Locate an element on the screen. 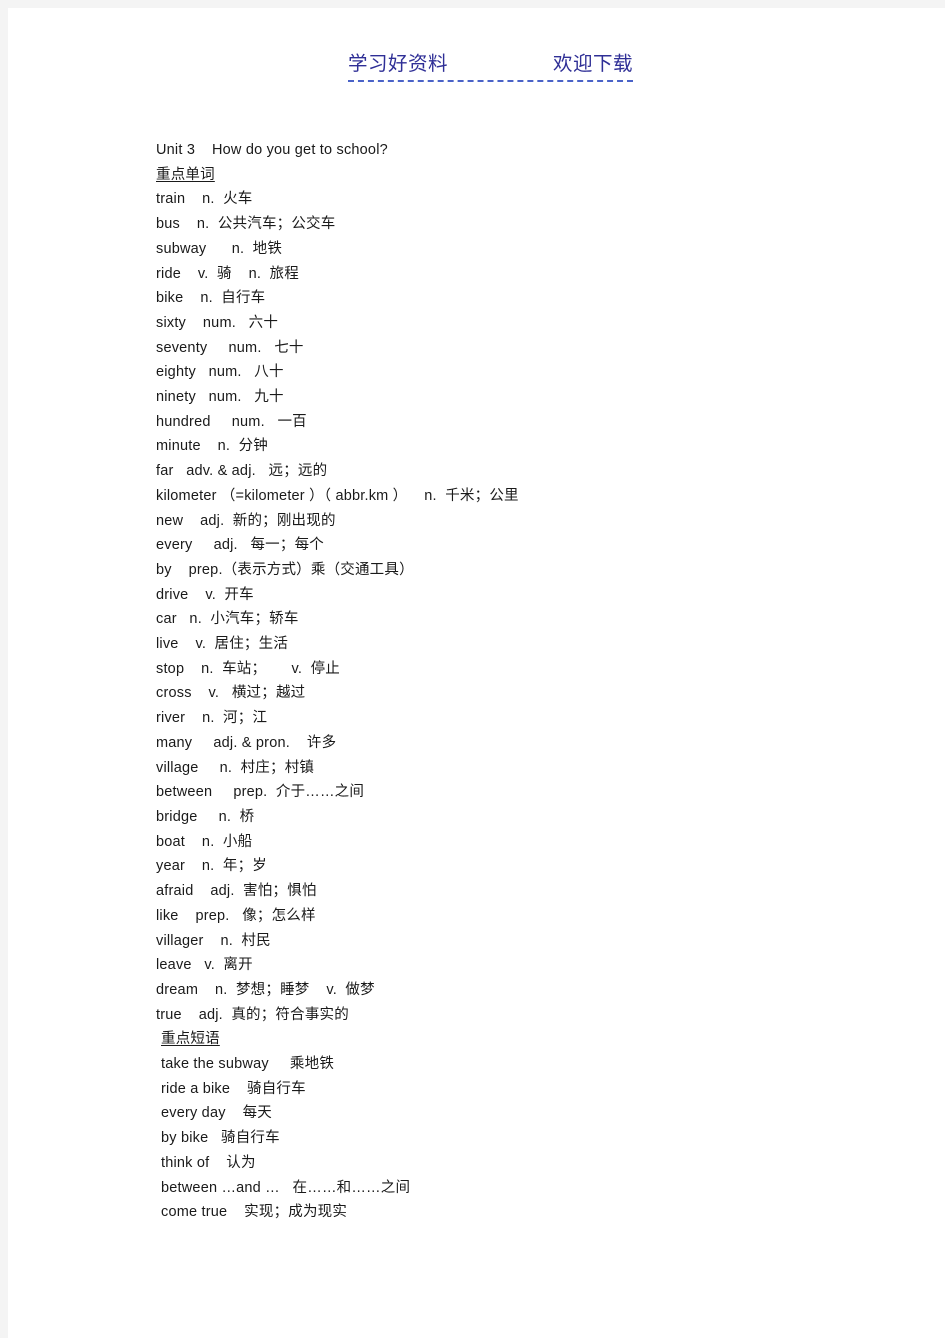  vocab-entry: many adj. & pron. 许多 is located at coordinates (246, 742).